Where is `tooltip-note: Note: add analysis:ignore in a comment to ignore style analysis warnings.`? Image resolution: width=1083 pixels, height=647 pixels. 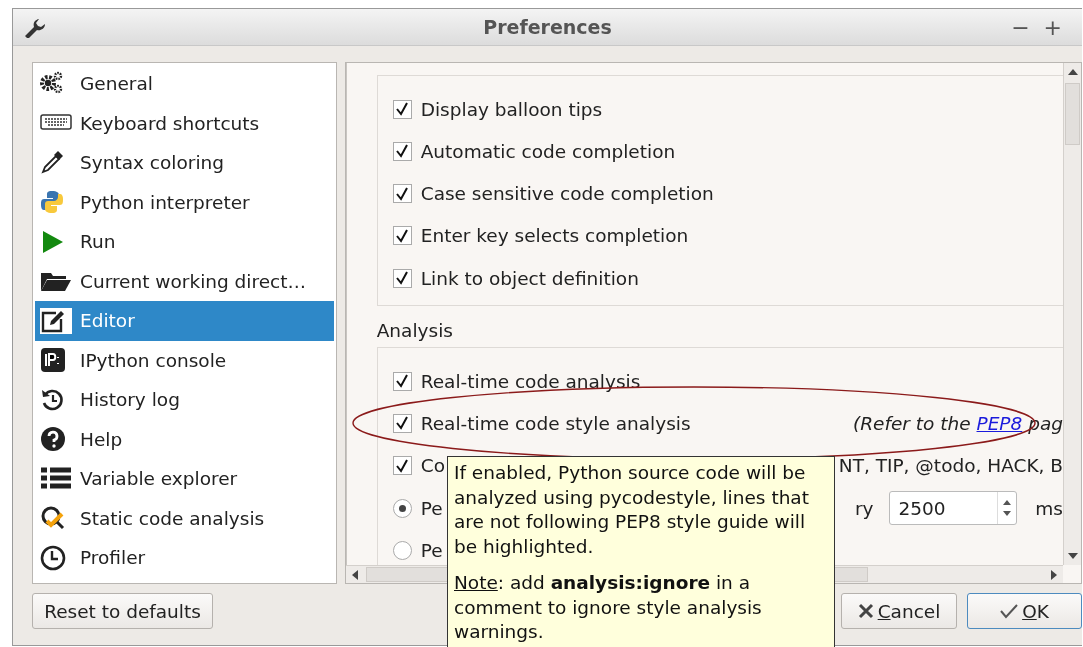
tooltip-note: Note: add analysis:ignore in a comment to ignore style analysis warnings. is located at coordinates (608, 607).